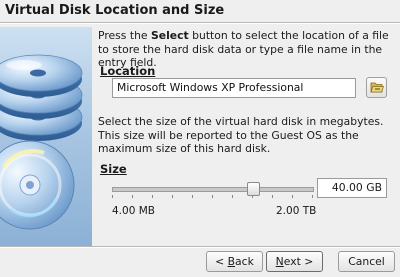 This screenshot has width=400, height=277. I want to click on disk-stack-illustration, so click(41, 142).